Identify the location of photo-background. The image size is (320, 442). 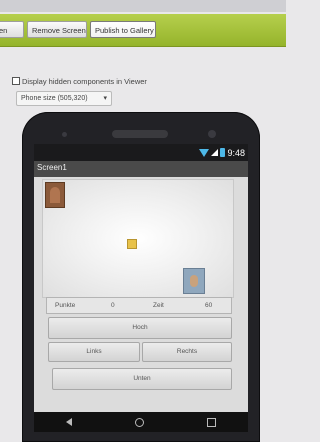
(143, 6).